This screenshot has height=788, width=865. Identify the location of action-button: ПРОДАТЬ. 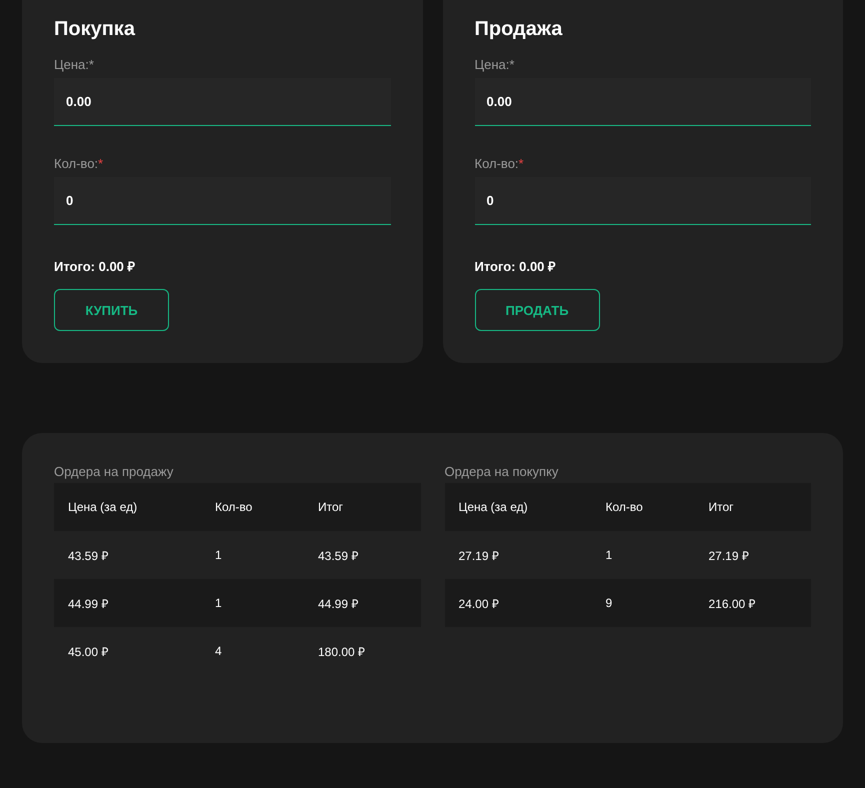
(537, 310).